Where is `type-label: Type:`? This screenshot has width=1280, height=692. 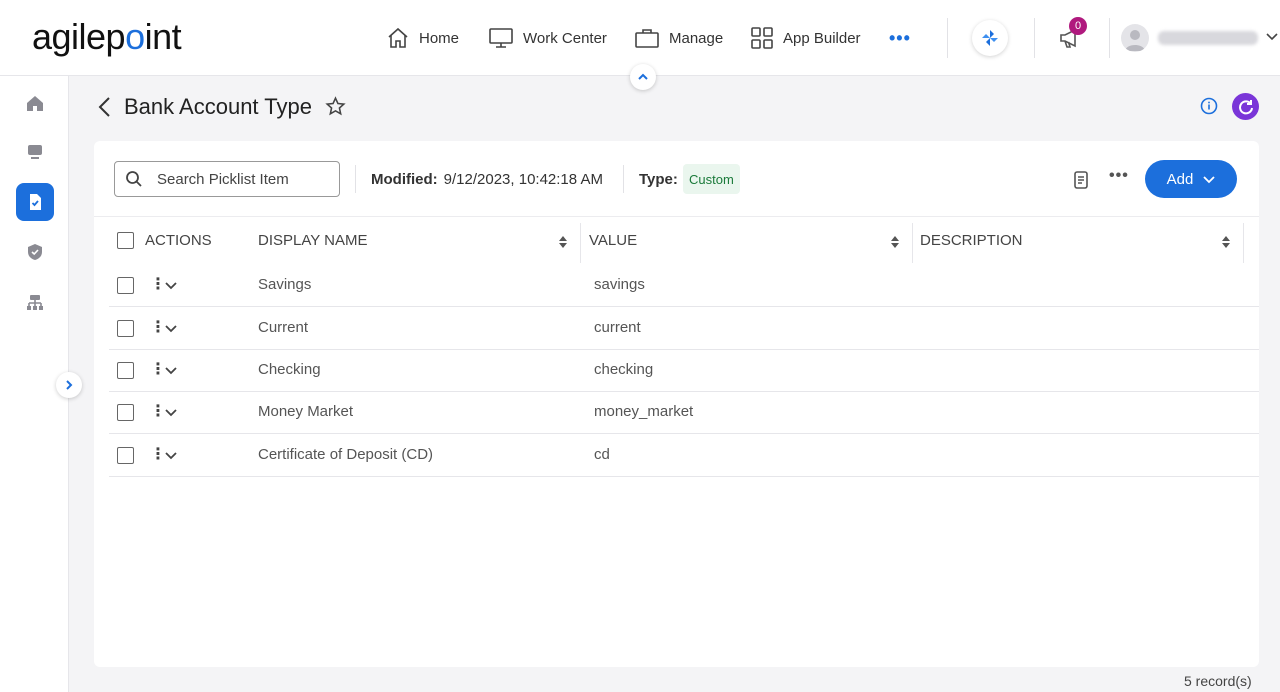
type-label: Type: is located at coordinates (658, 179).